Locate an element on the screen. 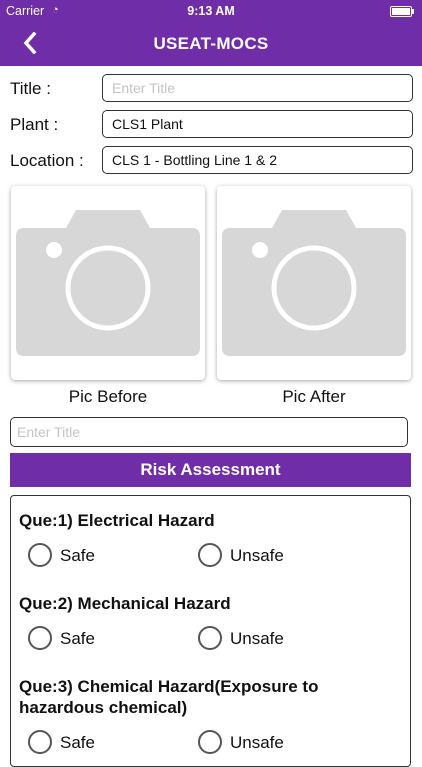 This screenshot has height=767, width=422. pic-before-button is located at coordinates (108, 283).